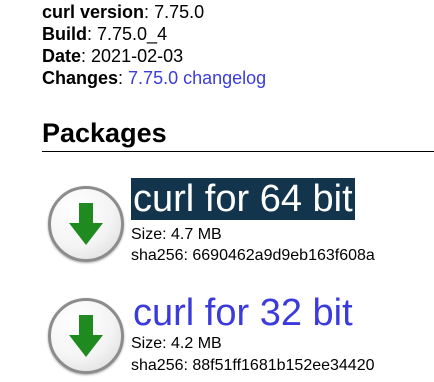 This screenshot has height=382, width=434. I want to click on heading-divider, so click(238, 151).